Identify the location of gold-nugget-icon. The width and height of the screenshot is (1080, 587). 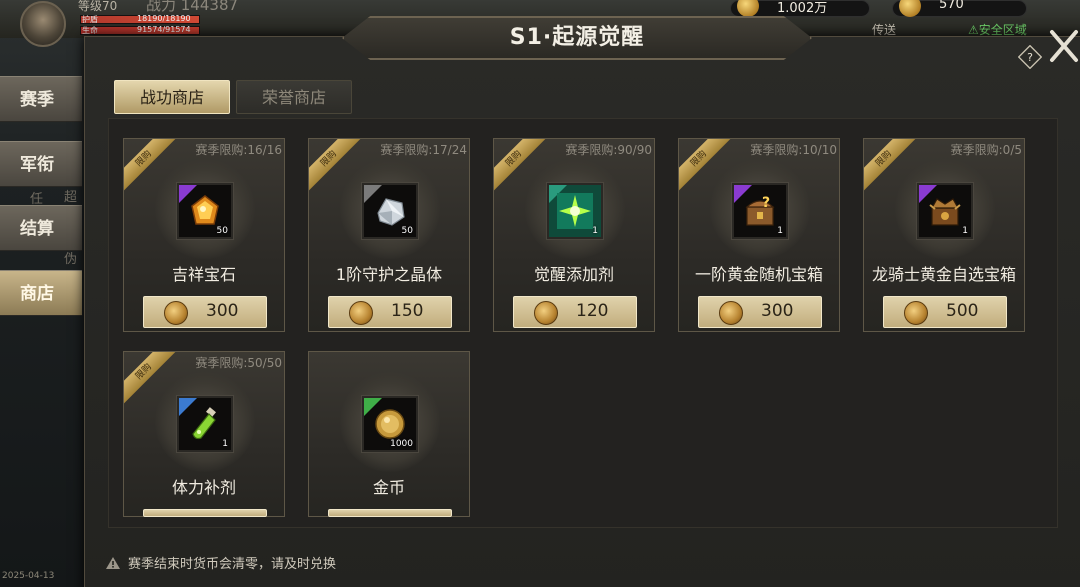
(748, 8).